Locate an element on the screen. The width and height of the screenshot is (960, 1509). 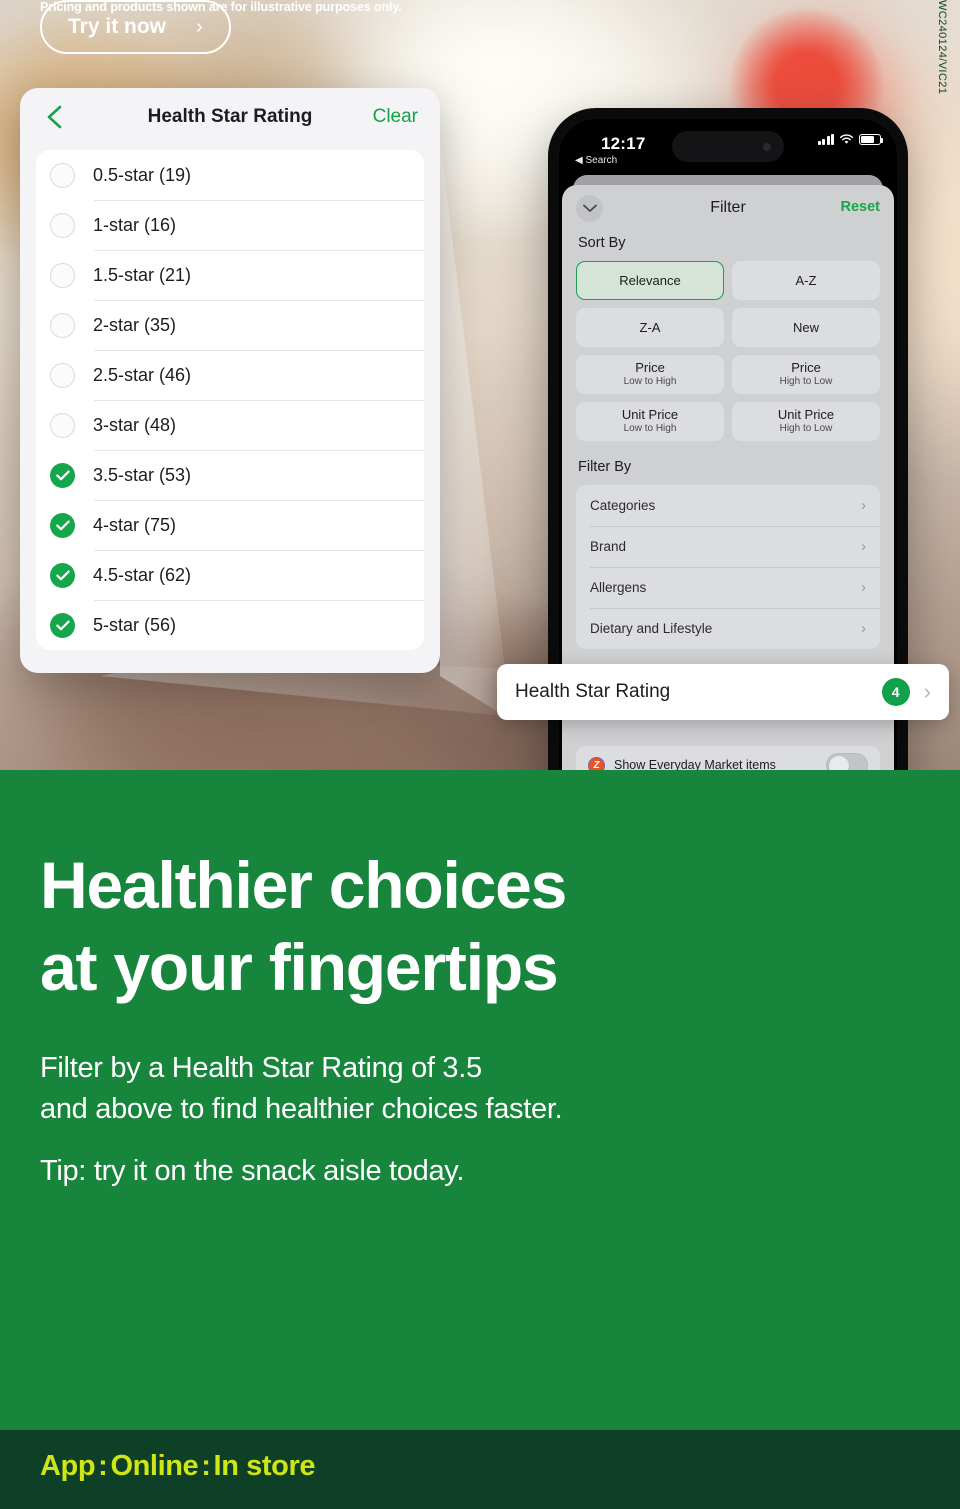
sort-option-unit-price-high-low: Unit Price High to Low is located at coordinates (806, 421).